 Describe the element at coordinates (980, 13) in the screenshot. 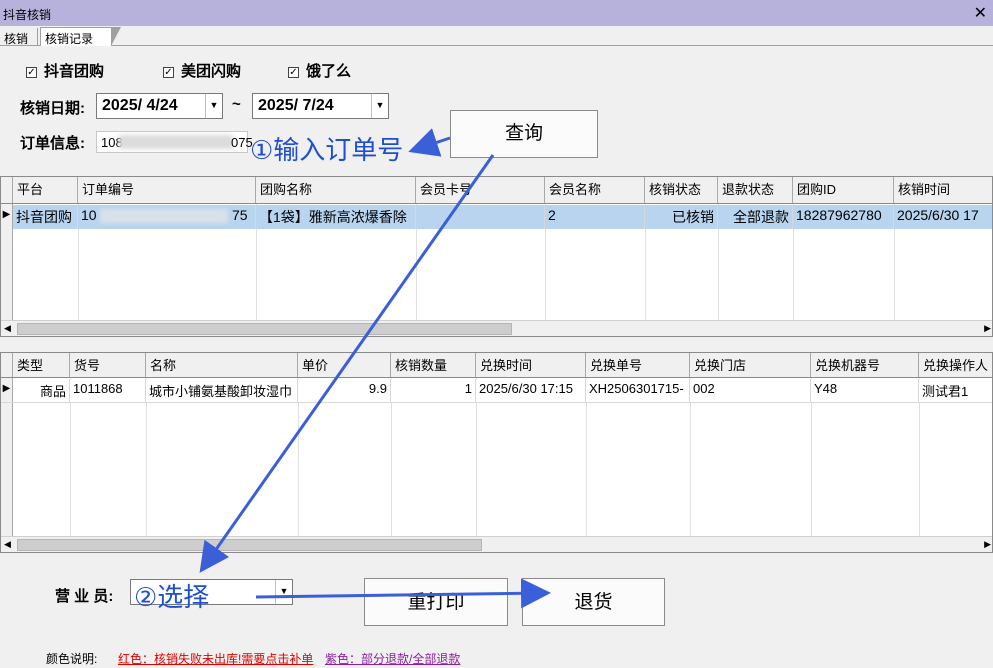

I see `close-icon: ✕` at that location.